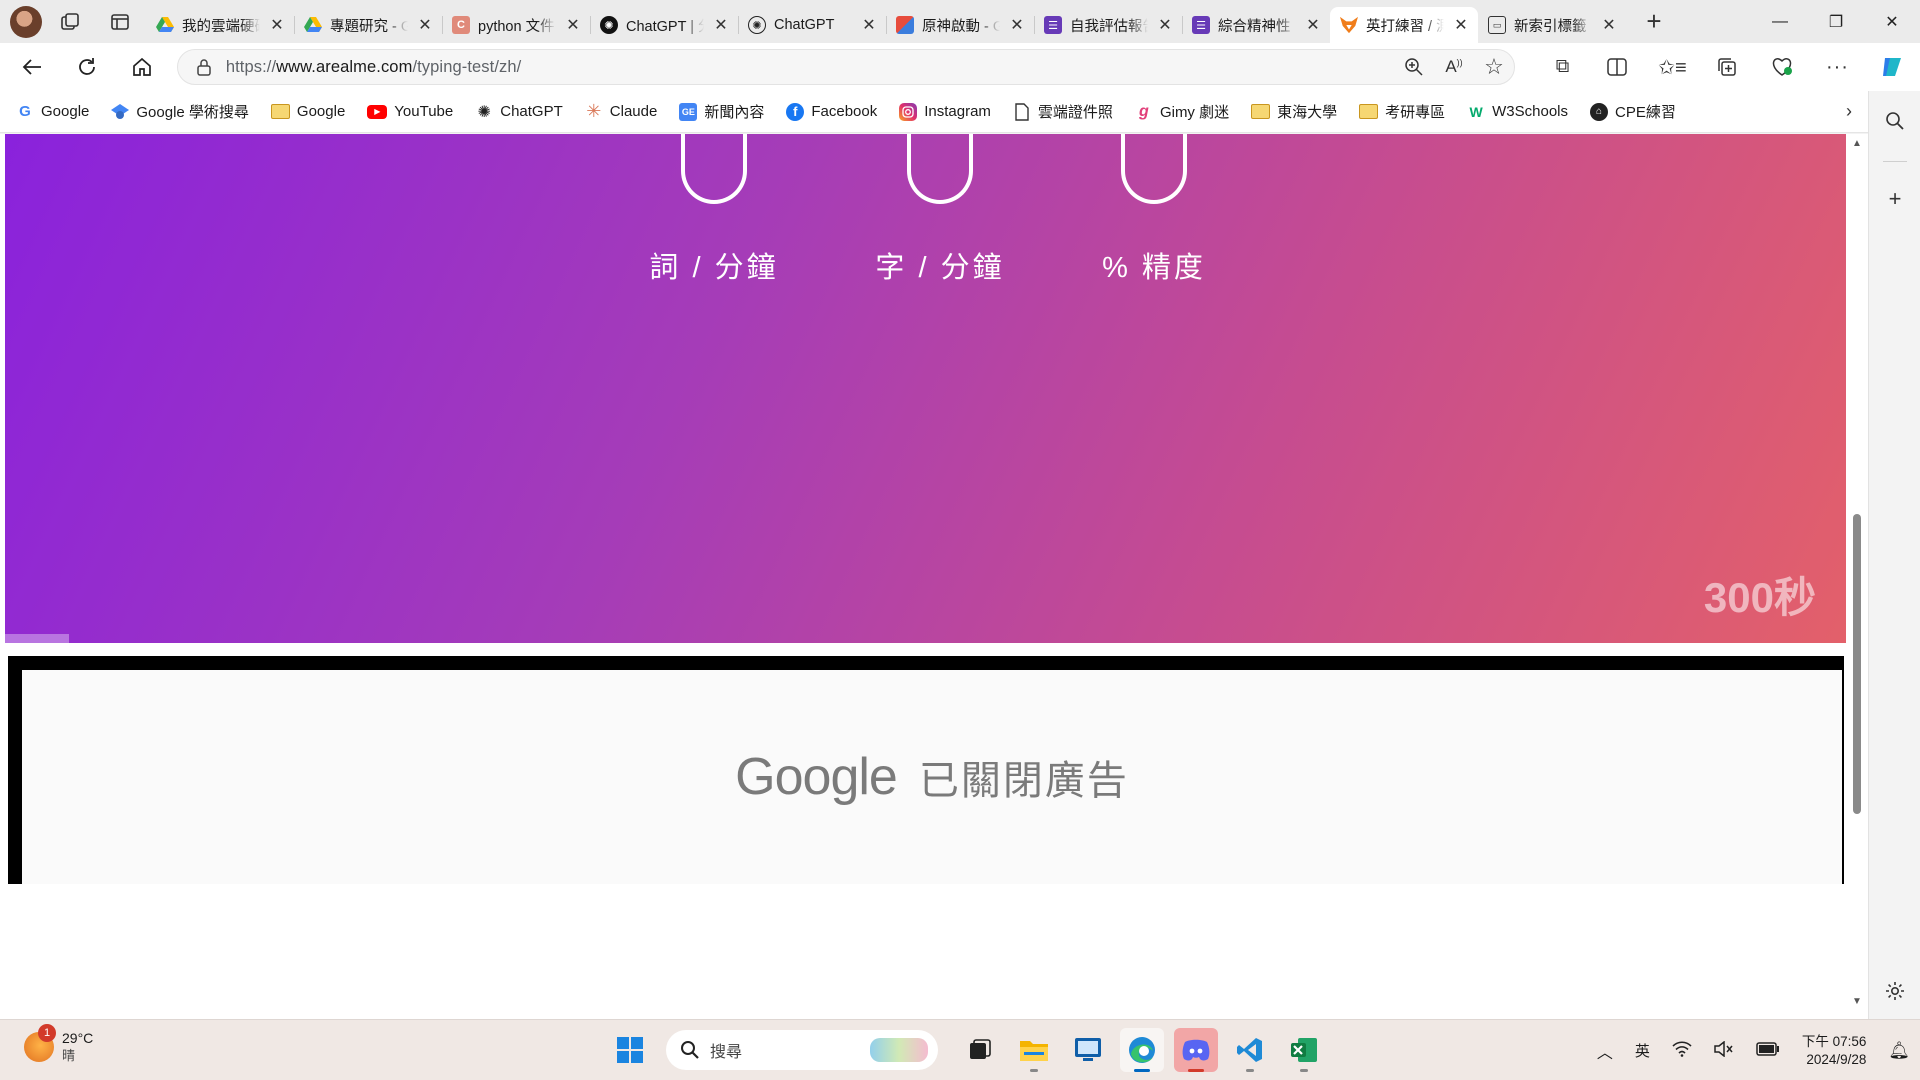 This screenshot has width=1920, height=1080. I want to click on workspaces-button, so click(70, 22).